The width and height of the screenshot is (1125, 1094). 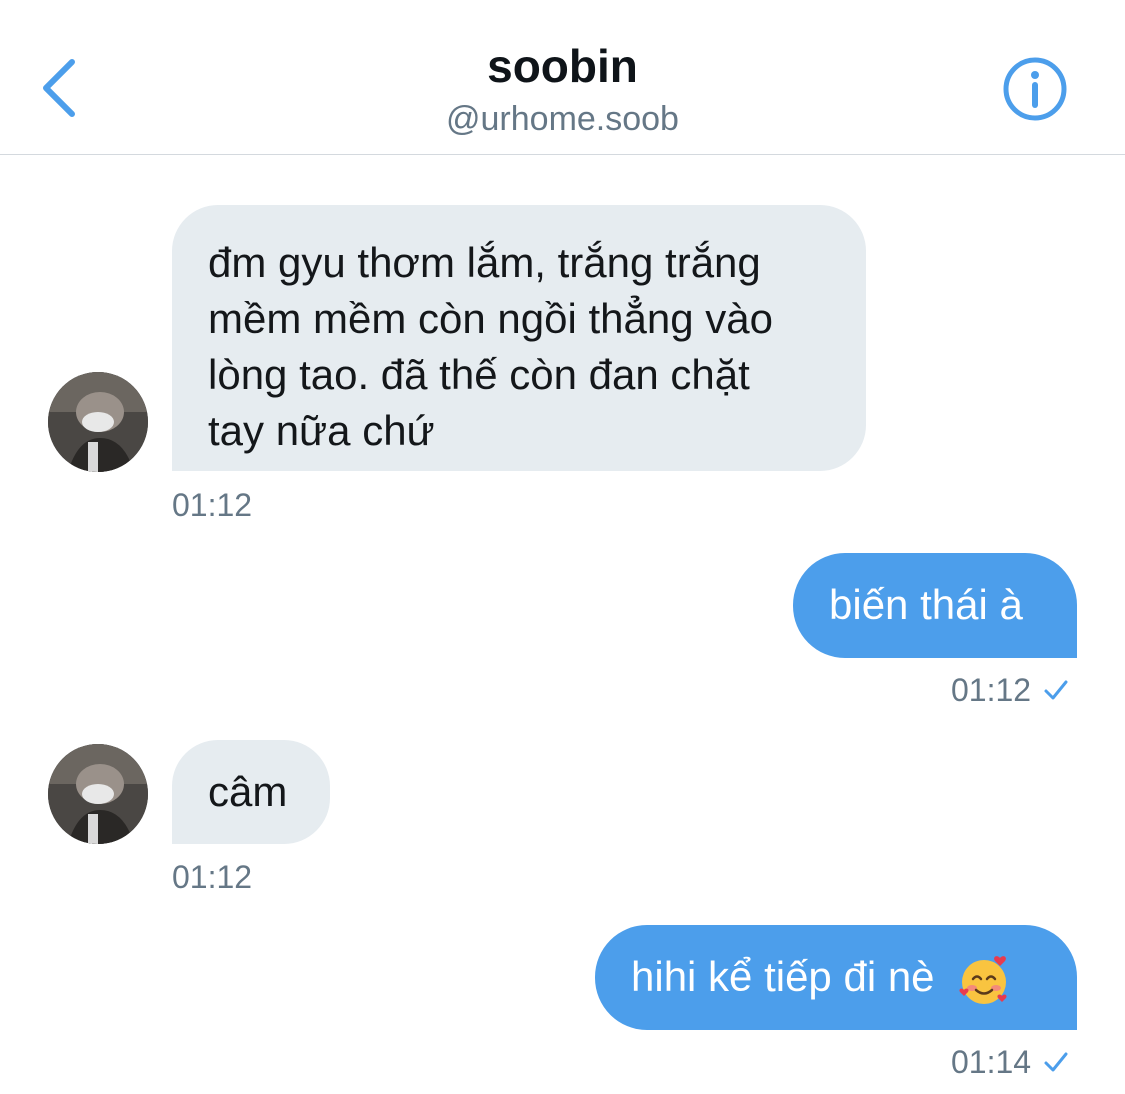 I want to click on outgoing-message-bubble: biến thái à, so click(x=935, y=605).